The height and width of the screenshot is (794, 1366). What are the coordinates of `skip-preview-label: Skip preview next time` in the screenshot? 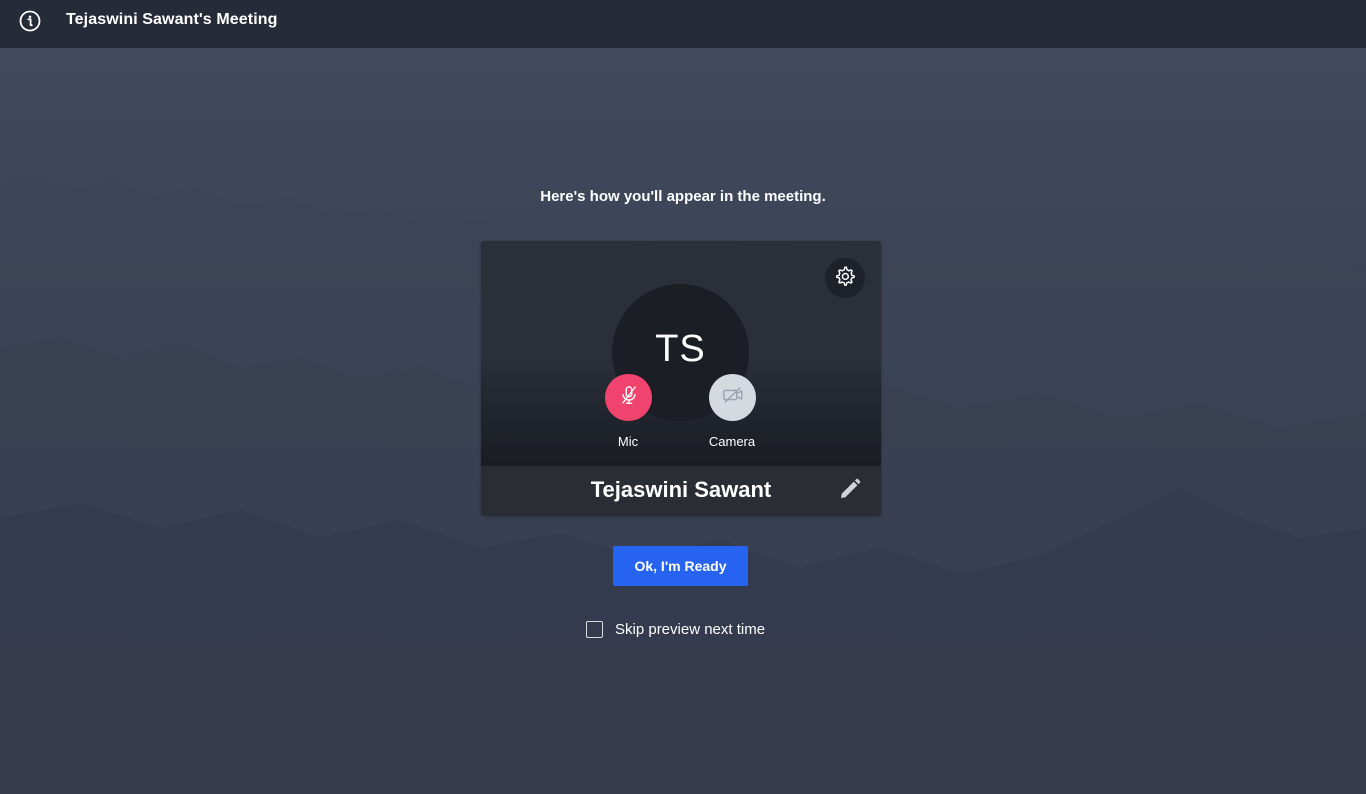 It's located at (690, 629).